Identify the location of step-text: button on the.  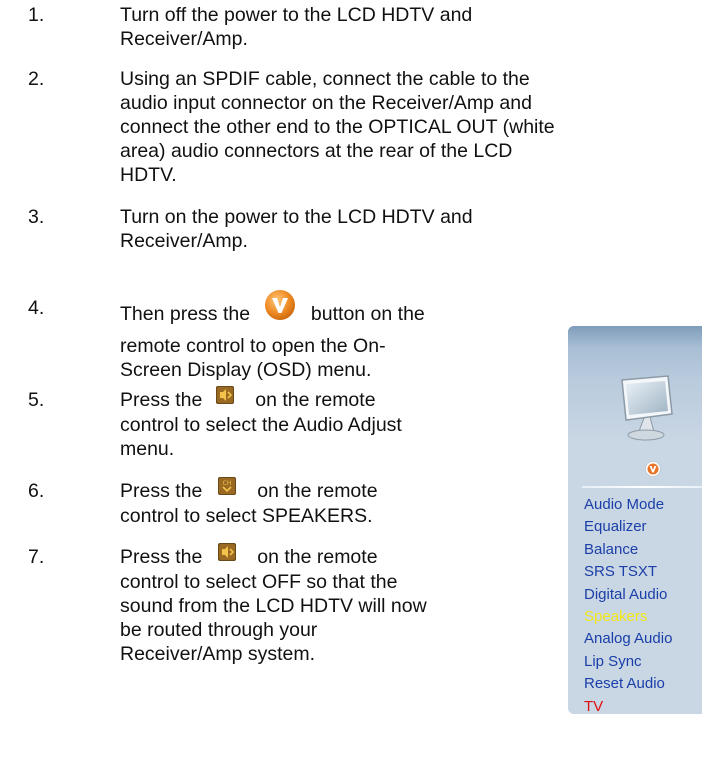
(367, 314).